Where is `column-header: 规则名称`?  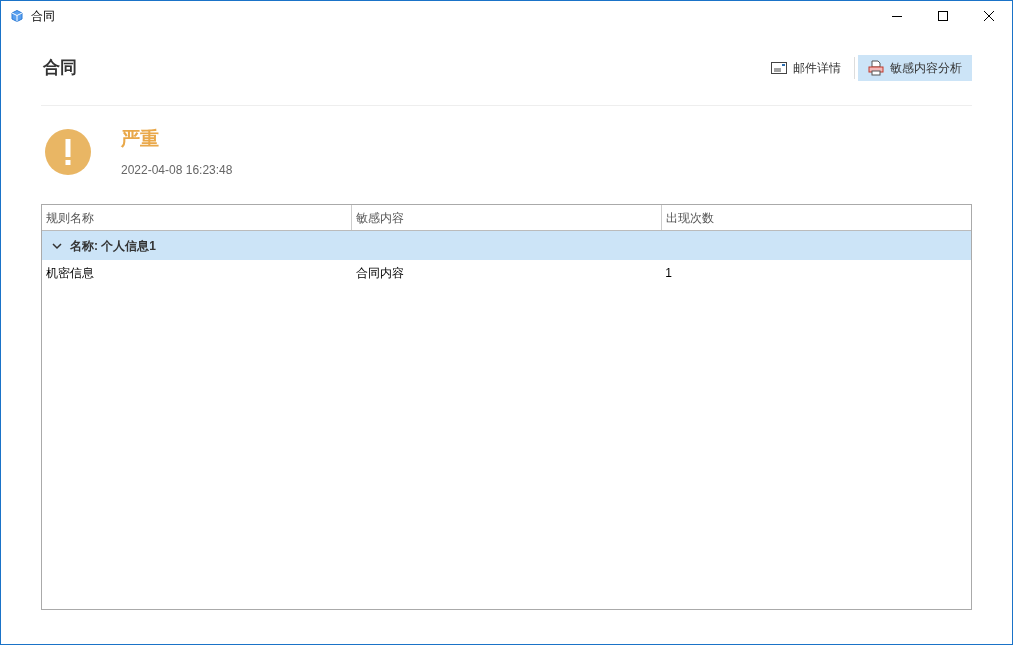 column-header: 规则名称 is located at coordinates (196, 217).